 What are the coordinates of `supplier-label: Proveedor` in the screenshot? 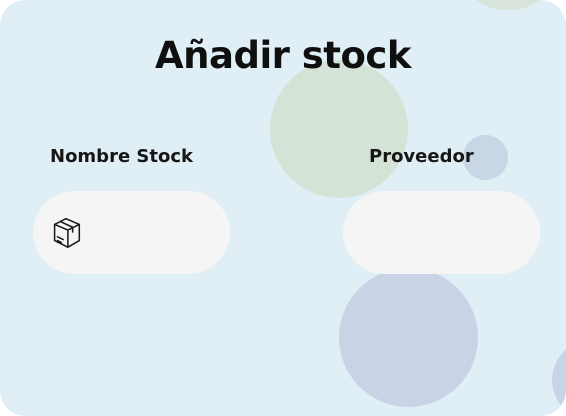 It's located at (421, 156).